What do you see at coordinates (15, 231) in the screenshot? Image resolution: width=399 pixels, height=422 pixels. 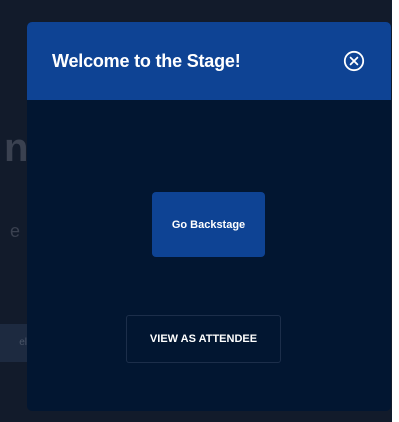 I see `background-text-fragment: e` at bounding box center [15, 231].